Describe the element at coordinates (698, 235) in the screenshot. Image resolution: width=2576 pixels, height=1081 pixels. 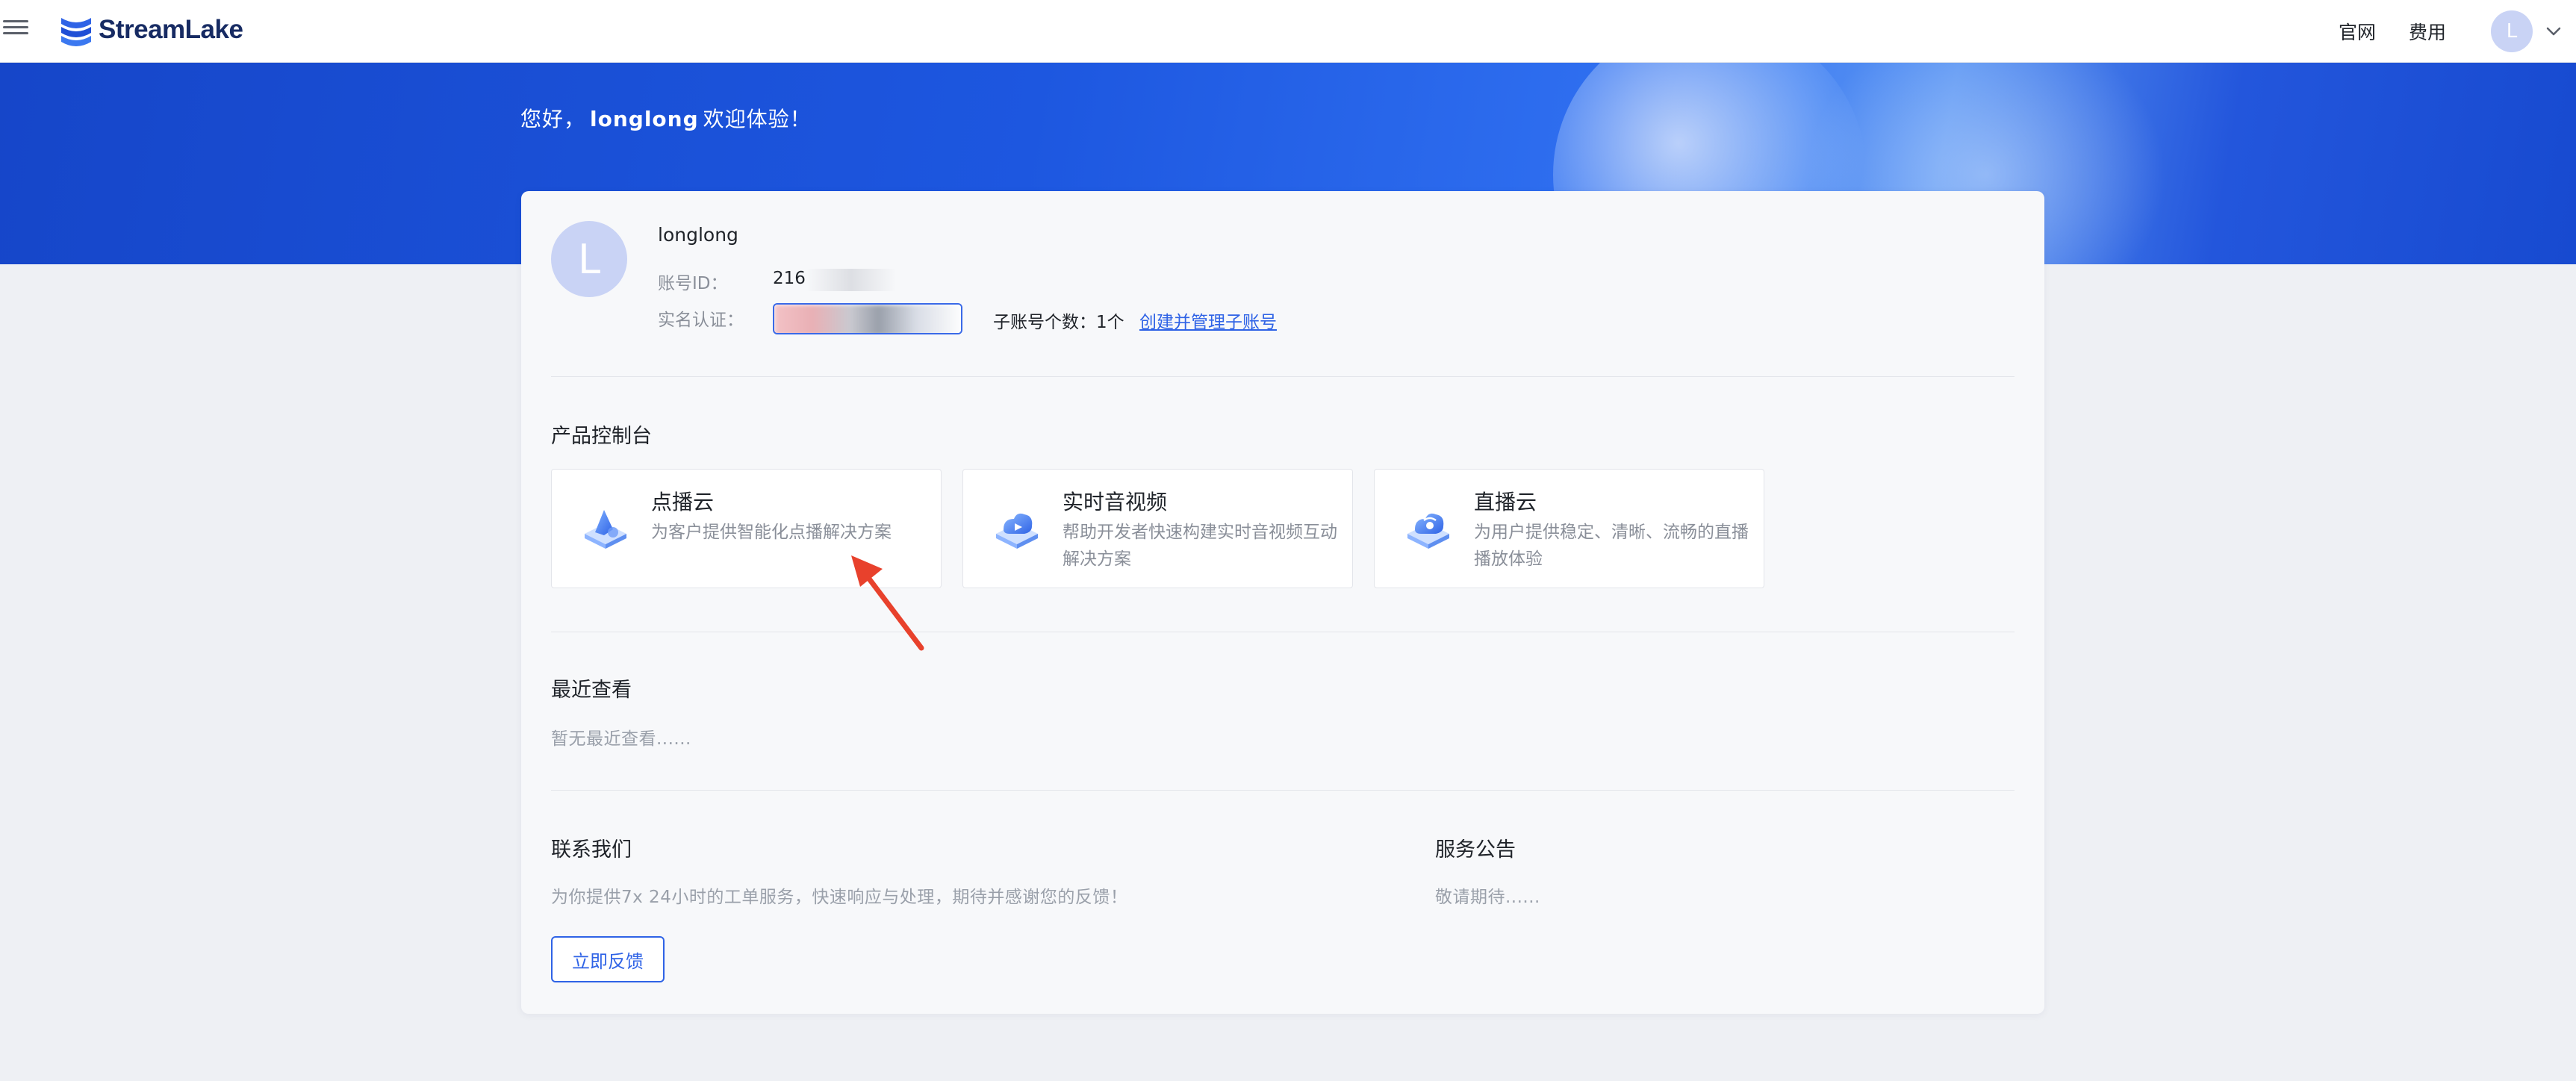
I see `account-username: longlong` at that location.